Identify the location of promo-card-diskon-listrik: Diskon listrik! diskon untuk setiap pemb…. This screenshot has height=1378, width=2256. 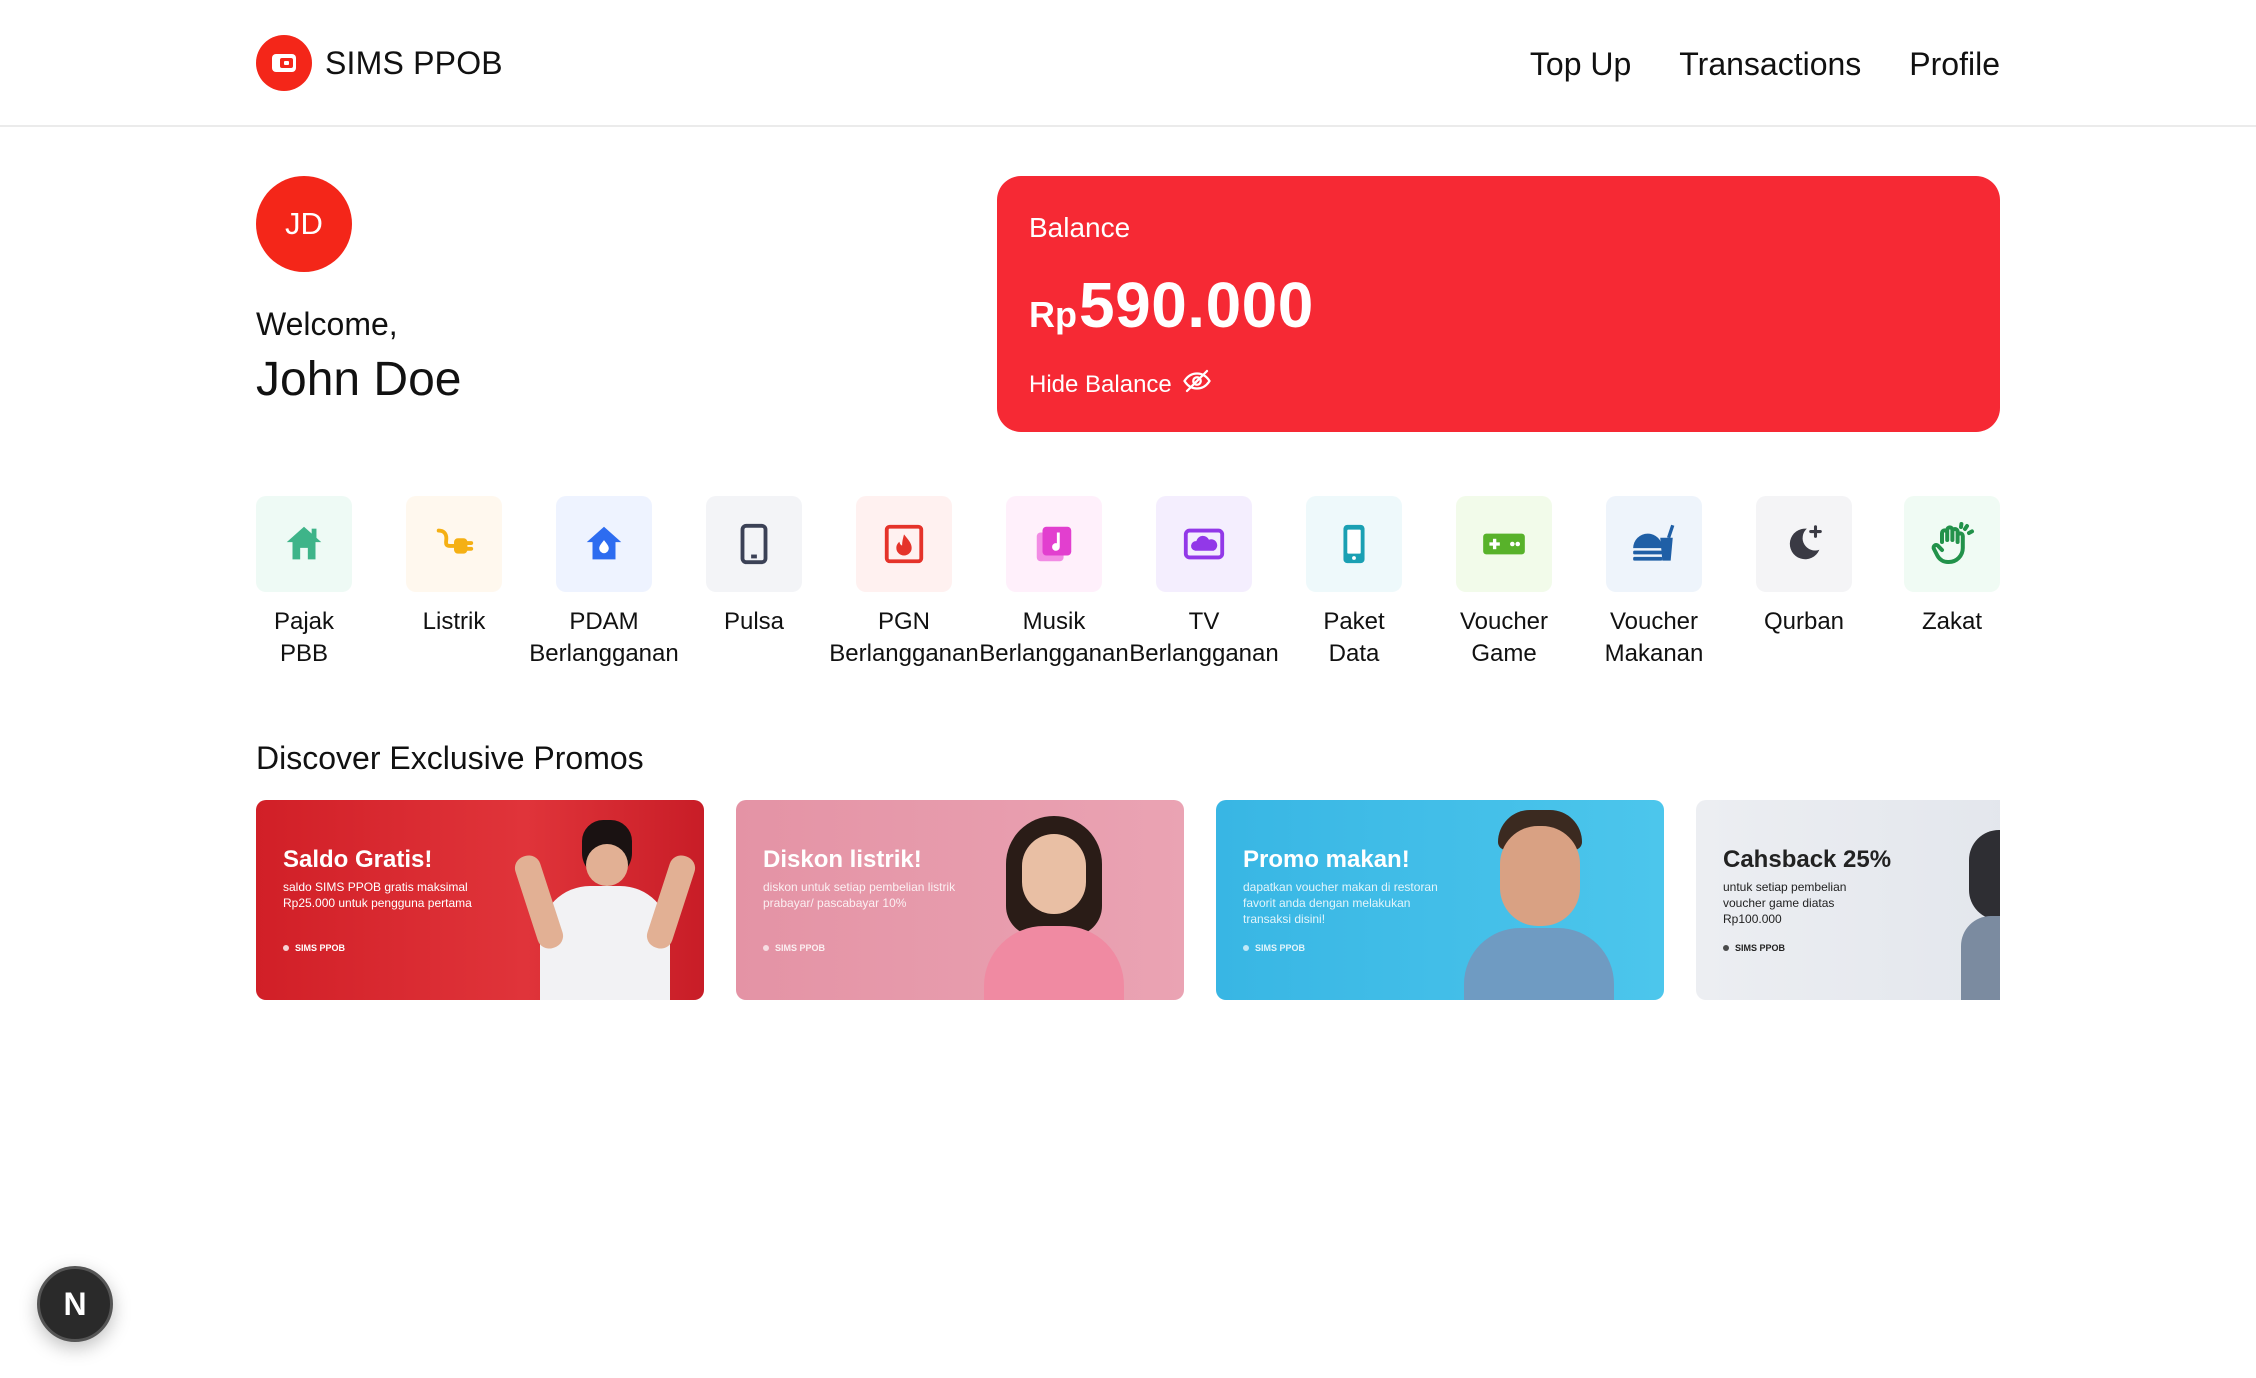
(960, 900).